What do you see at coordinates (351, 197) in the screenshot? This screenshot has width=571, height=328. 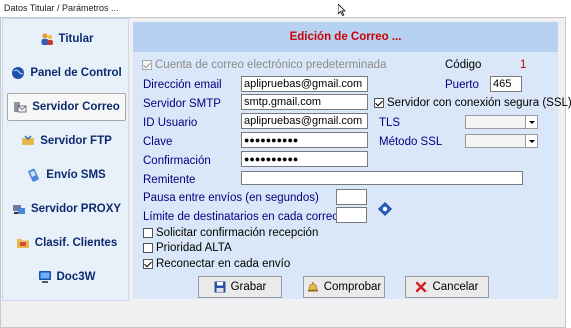 I see `pausa-field` at bounding box center [351, 197].